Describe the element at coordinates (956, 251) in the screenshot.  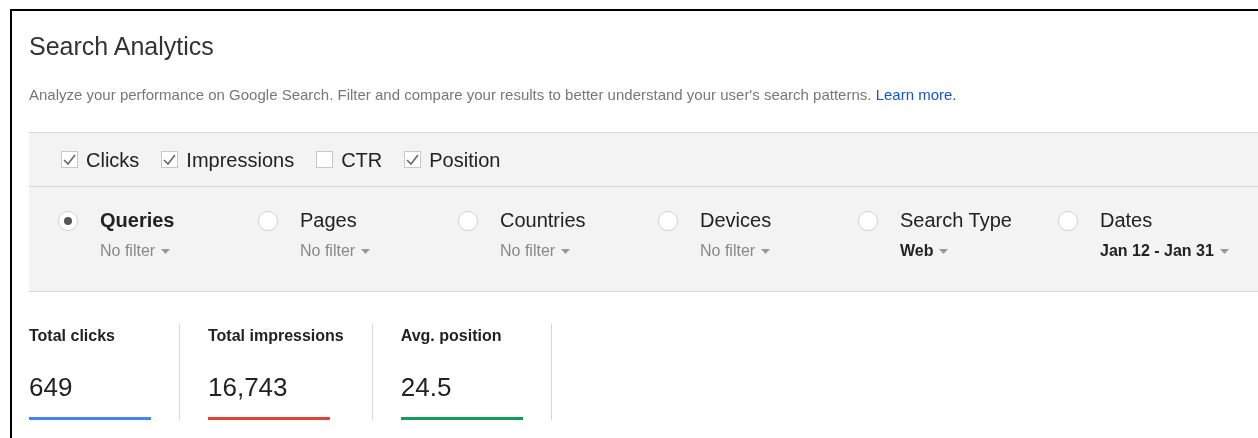
I see `filter-dropdown: Web` at that location.